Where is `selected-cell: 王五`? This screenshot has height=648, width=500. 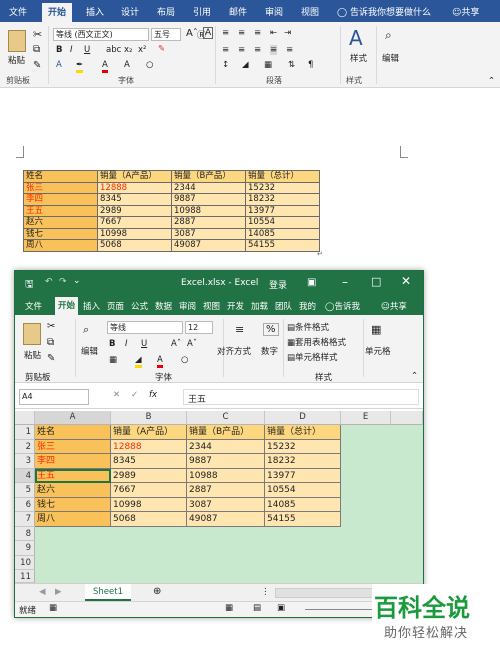 selected-cell: 王五 is located at coordinates (73, 475).